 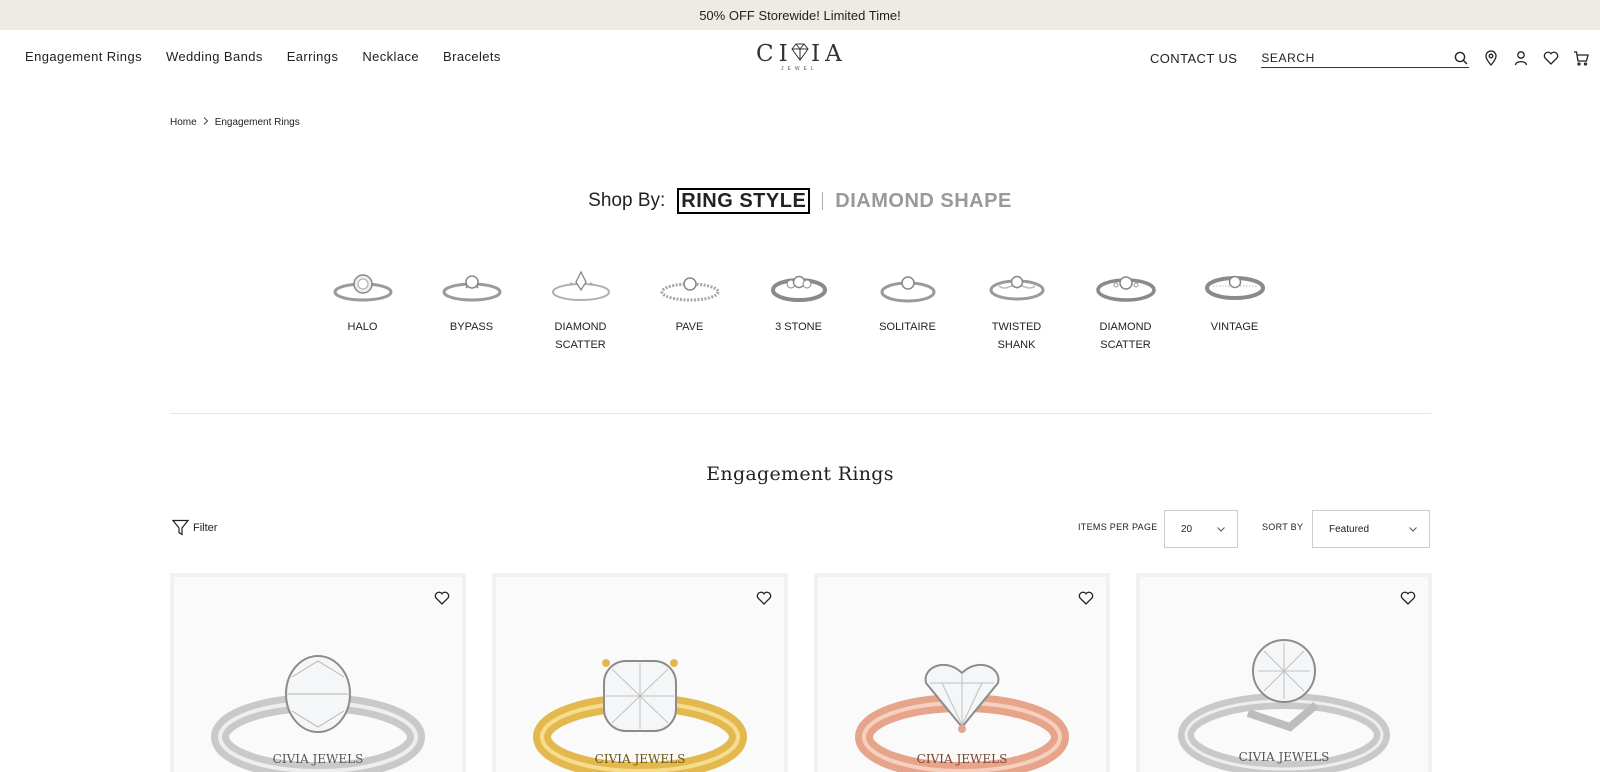 I want to click on items-per-page-select: 20, so click(x=1201, y=529).